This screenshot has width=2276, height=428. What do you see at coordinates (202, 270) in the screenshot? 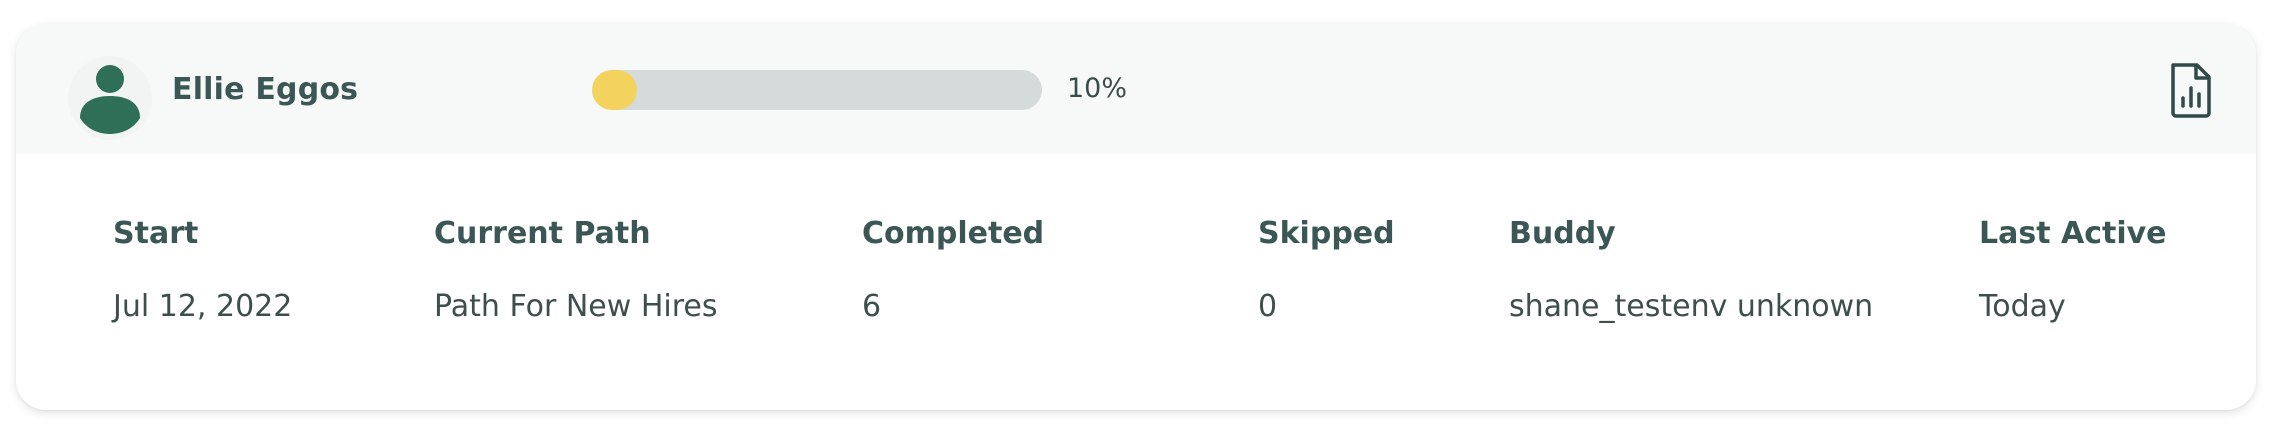
I see `detail-start: Start Jul 12, 2022` at bounding box center [202, 270].